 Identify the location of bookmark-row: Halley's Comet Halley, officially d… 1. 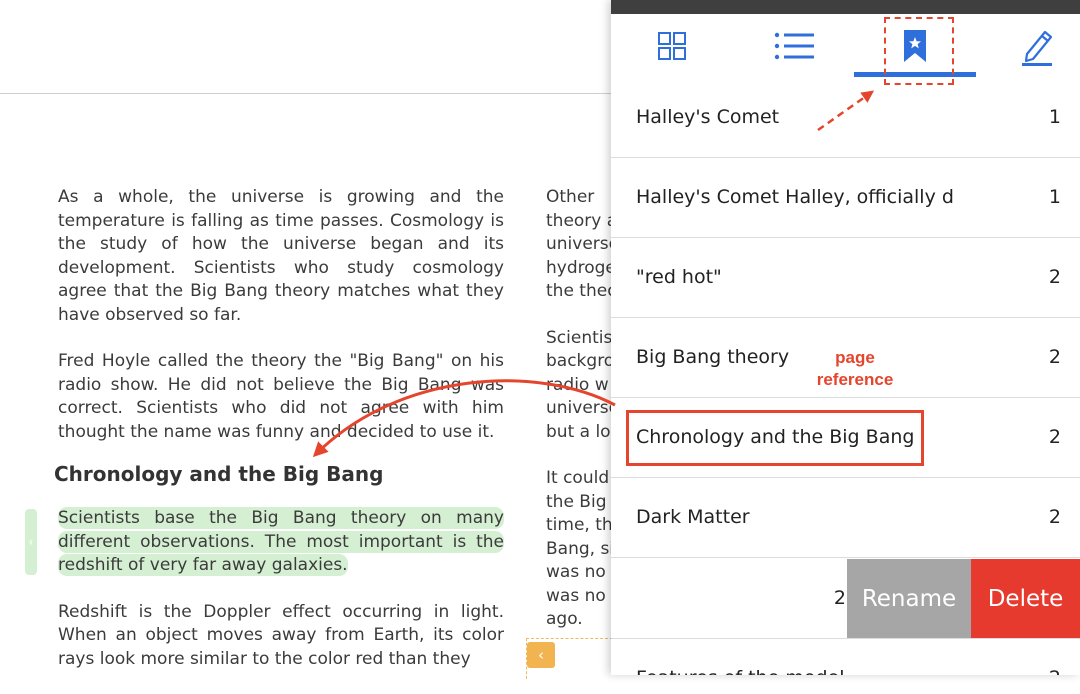
(845, 198).